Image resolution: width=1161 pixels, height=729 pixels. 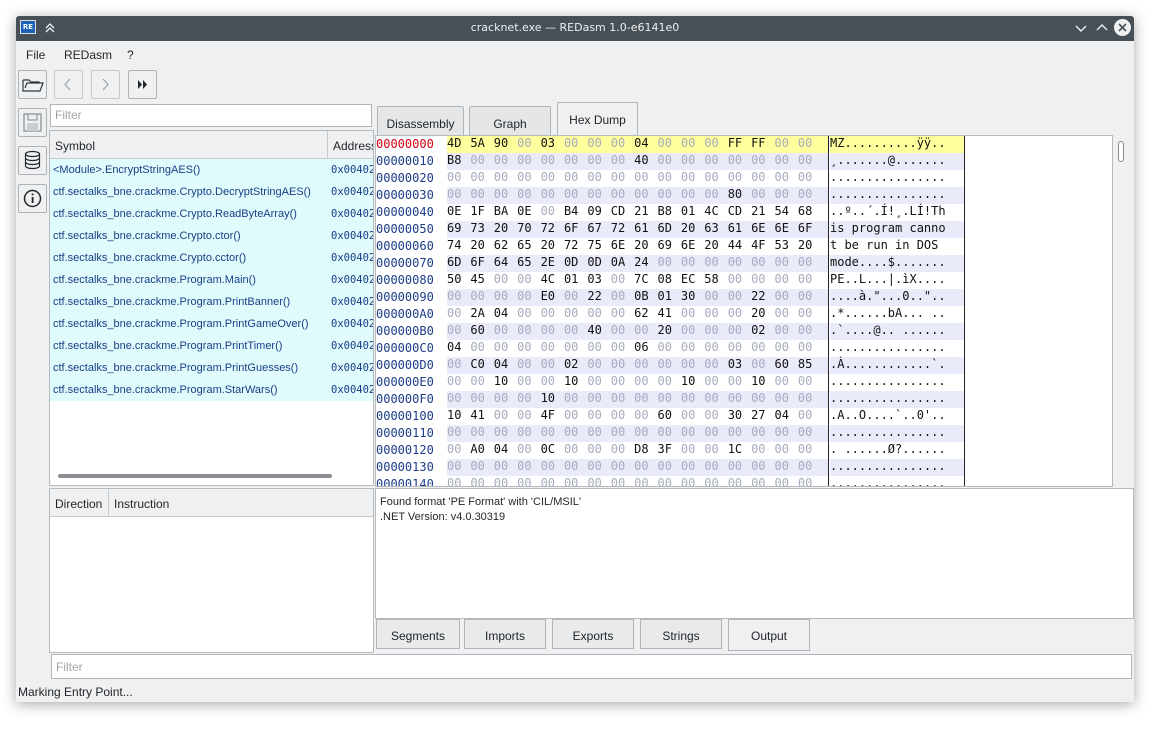 I want to click on close-icon, so click(x=1122, y=27).